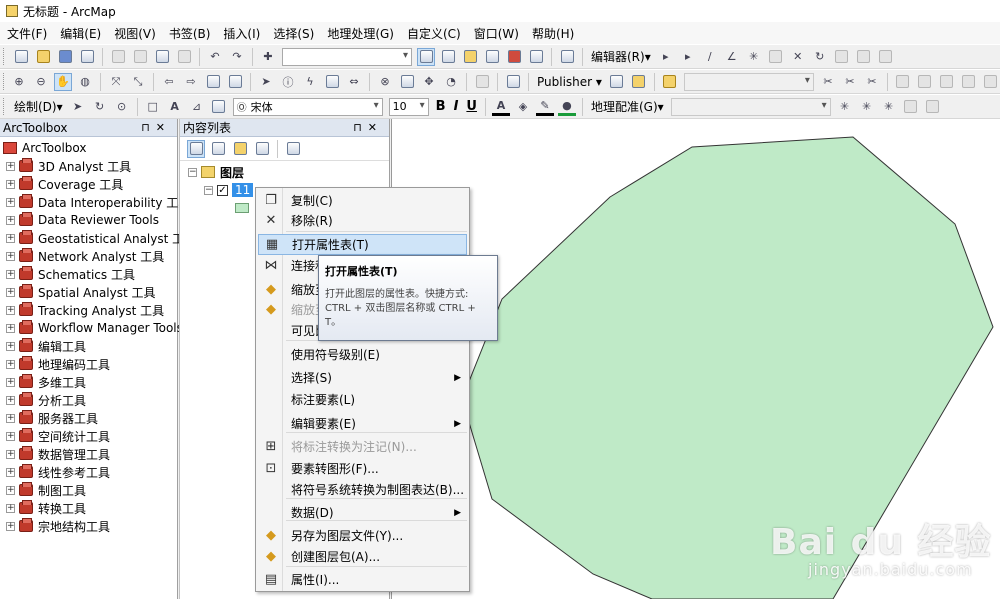 This screenshot has width=1000, height=599. Describe the element at coordinates (947, 82) in the screenshot. I see `topology-rule-icon` at that location.